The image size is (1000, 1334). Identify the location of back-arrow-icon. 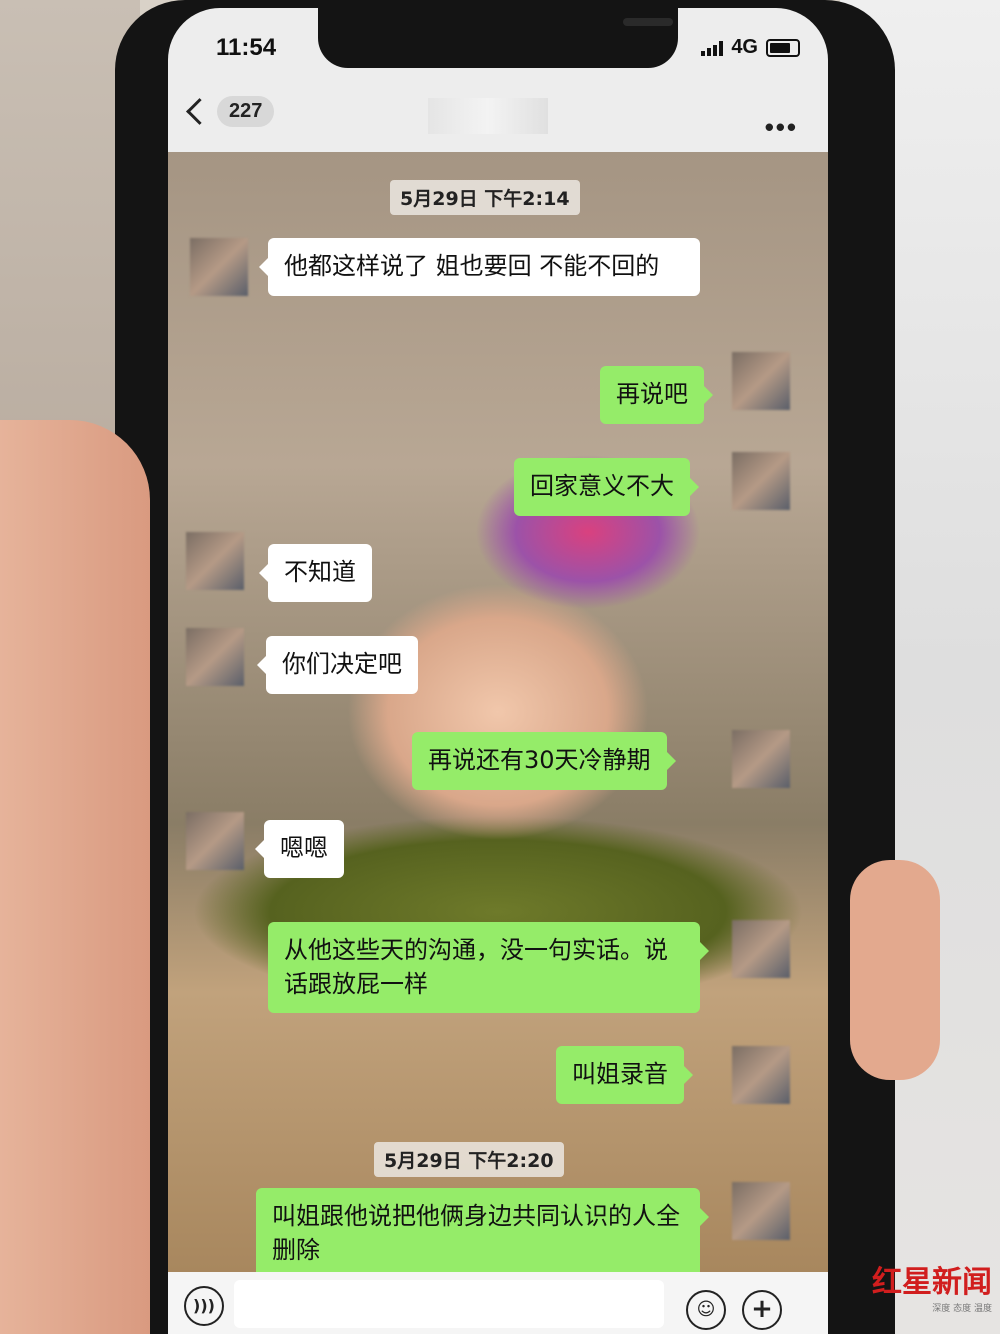
(199, 111).